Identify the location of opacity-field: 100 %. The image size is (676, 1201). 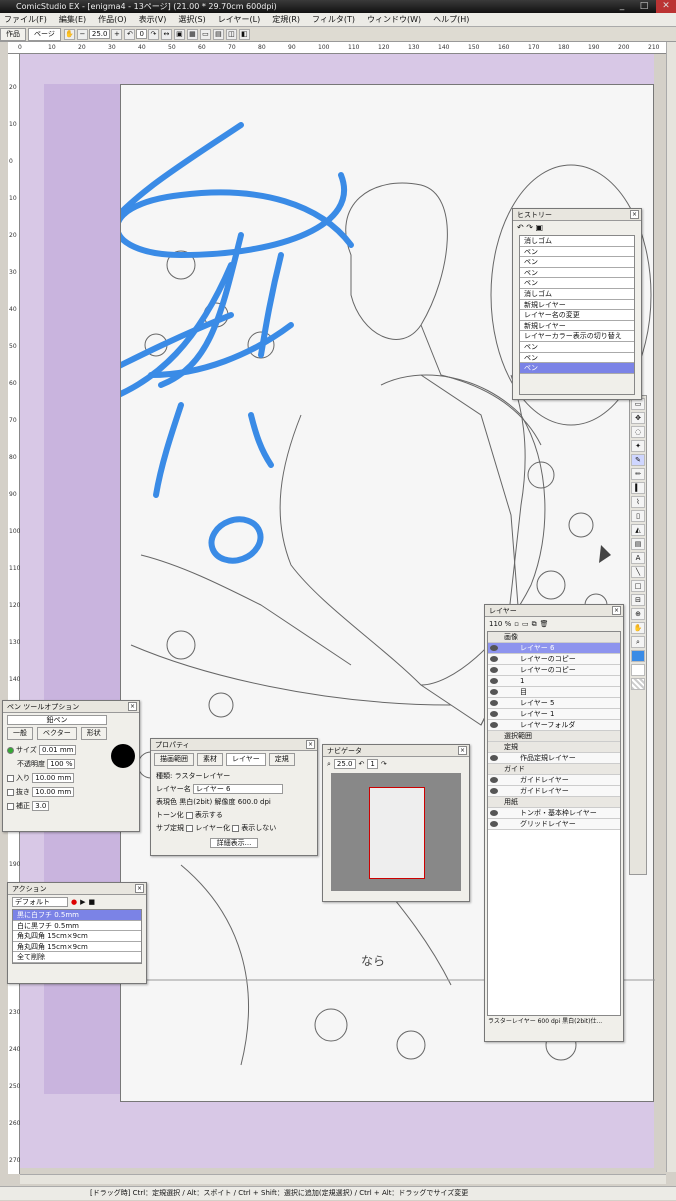
(61, 764).